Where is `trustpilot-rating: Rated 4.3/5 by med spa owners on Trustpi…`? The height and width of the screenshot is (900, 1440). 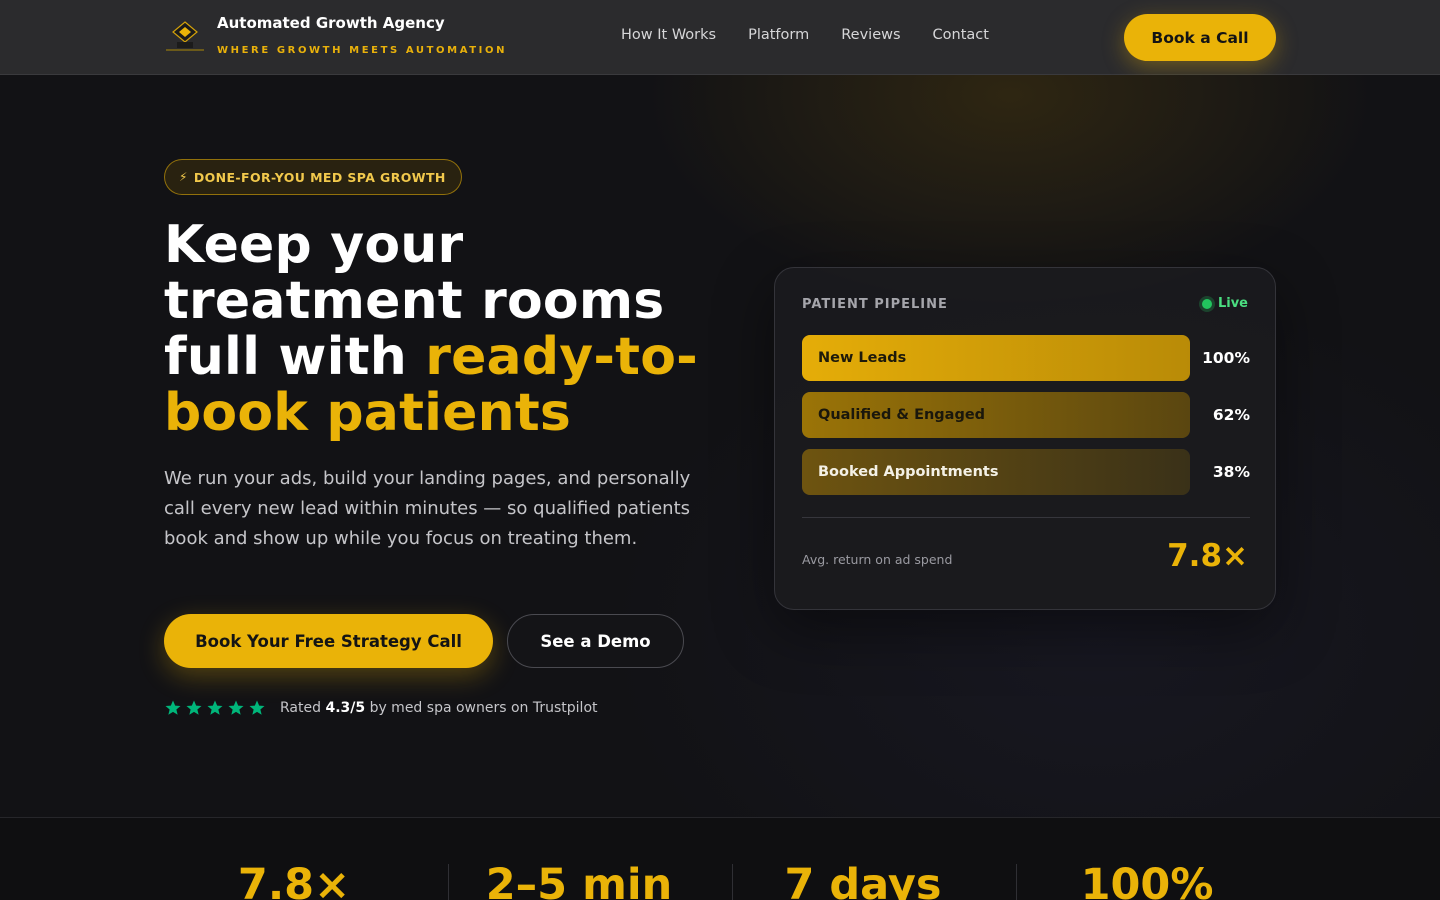 trustpilot-rating: Rated 4.3/5 by med spa owners on Trustpi… is located at coordinates (381, 708).